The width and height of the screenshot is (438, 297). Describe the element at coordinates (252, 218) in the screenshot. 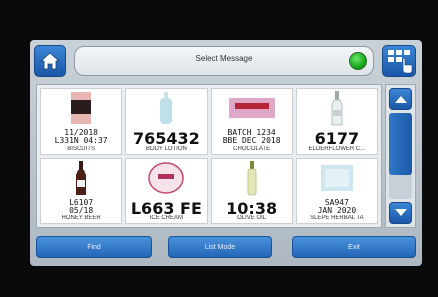

I see `message-name: OLIVE OIL` at that location.